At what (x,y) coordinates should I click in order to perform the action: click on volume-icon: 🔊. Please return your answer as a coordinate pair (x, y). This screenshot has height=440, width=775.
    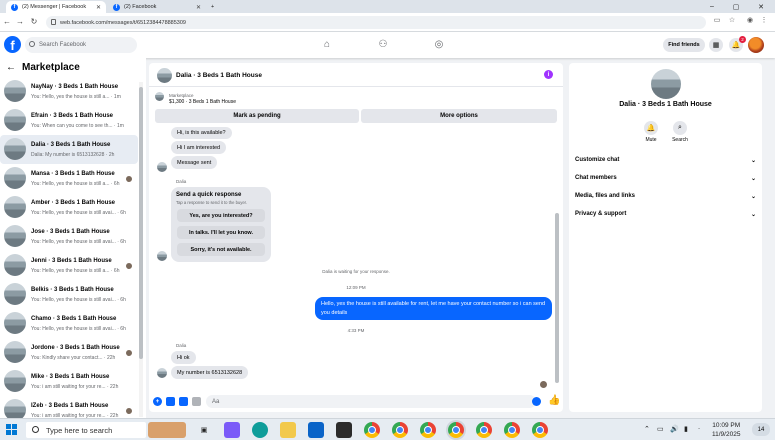
    Looking at the image, I should click on (674, 429).